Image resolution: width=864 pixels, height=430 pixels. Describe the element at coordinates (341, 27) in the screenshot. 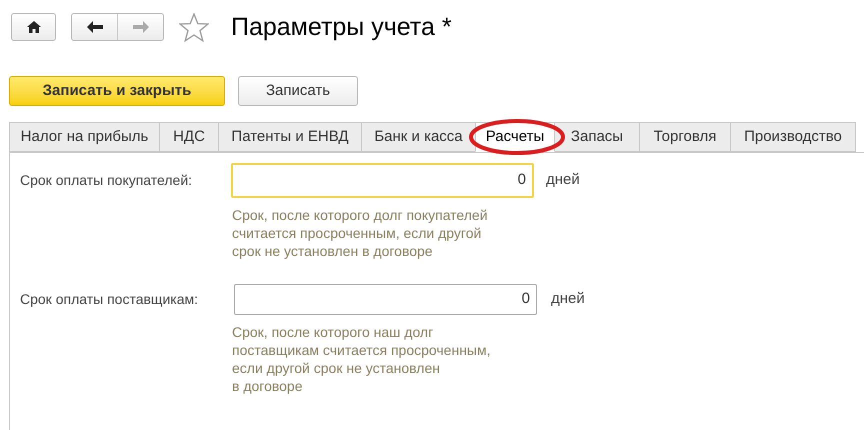

I see `window-title: Параметры учета *` at that location.